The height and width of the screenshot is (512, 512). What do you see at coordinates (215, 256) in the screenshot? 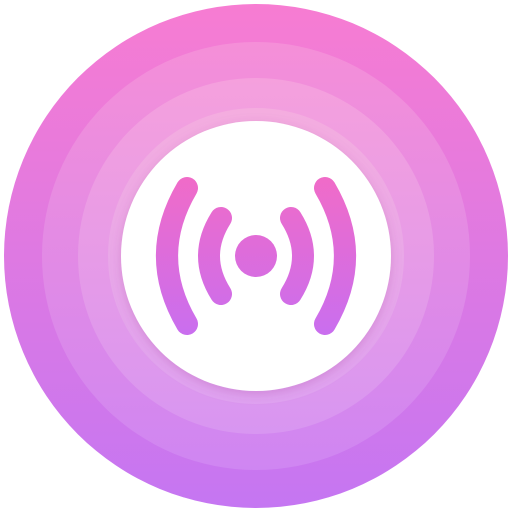
I see `left-inner-wave` at bounding box center [215, 256].